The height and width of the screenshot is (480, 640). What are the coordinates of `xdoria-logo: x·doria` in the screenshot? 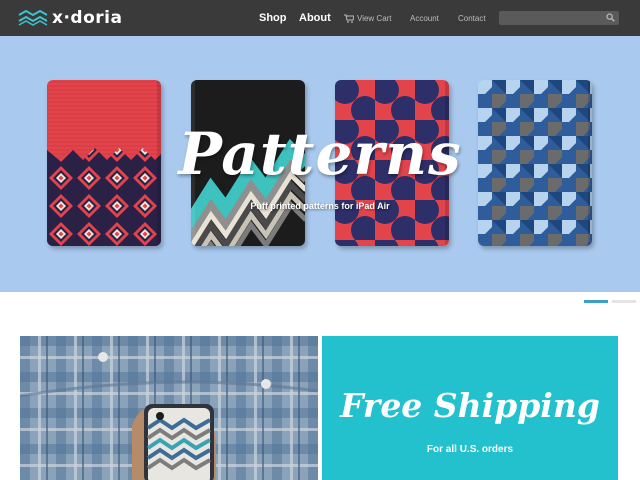 It's located at (70, 18).